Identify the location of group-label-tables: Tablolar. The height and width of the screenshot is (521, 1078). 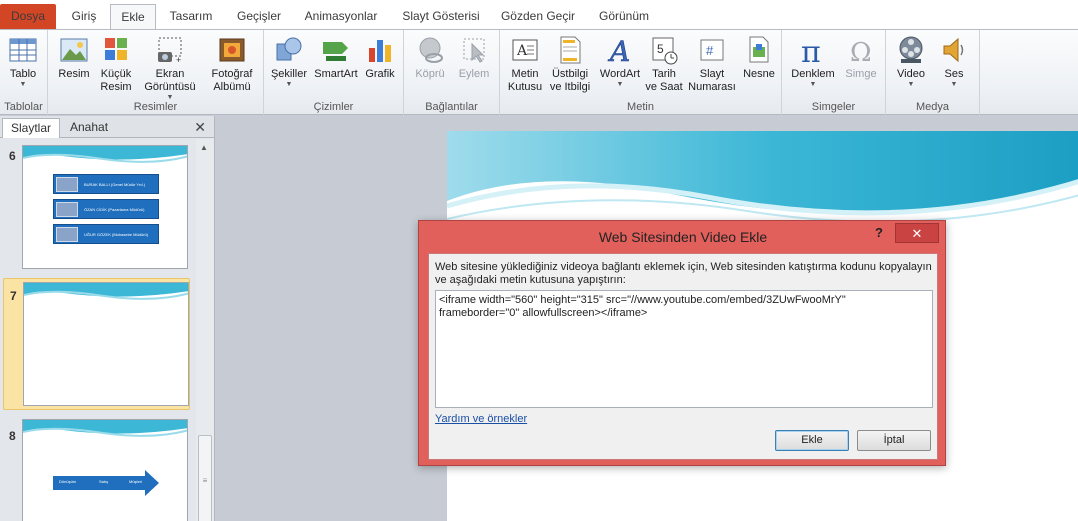
(23, 107).